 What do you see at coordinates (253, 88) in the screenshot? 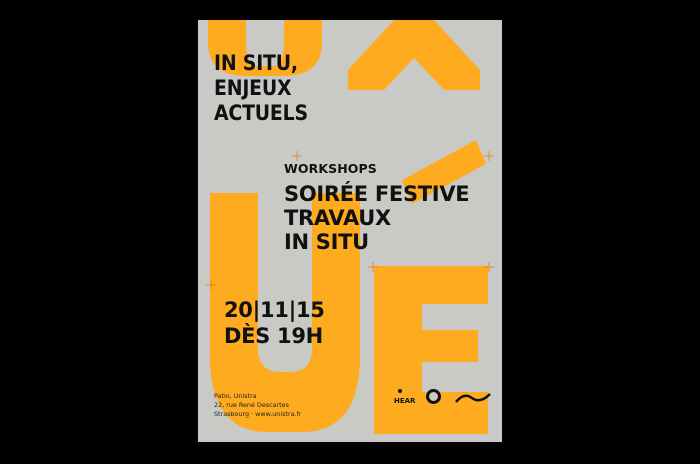
I see `title-line: ENJEUX` at bounding box center [253, 88].